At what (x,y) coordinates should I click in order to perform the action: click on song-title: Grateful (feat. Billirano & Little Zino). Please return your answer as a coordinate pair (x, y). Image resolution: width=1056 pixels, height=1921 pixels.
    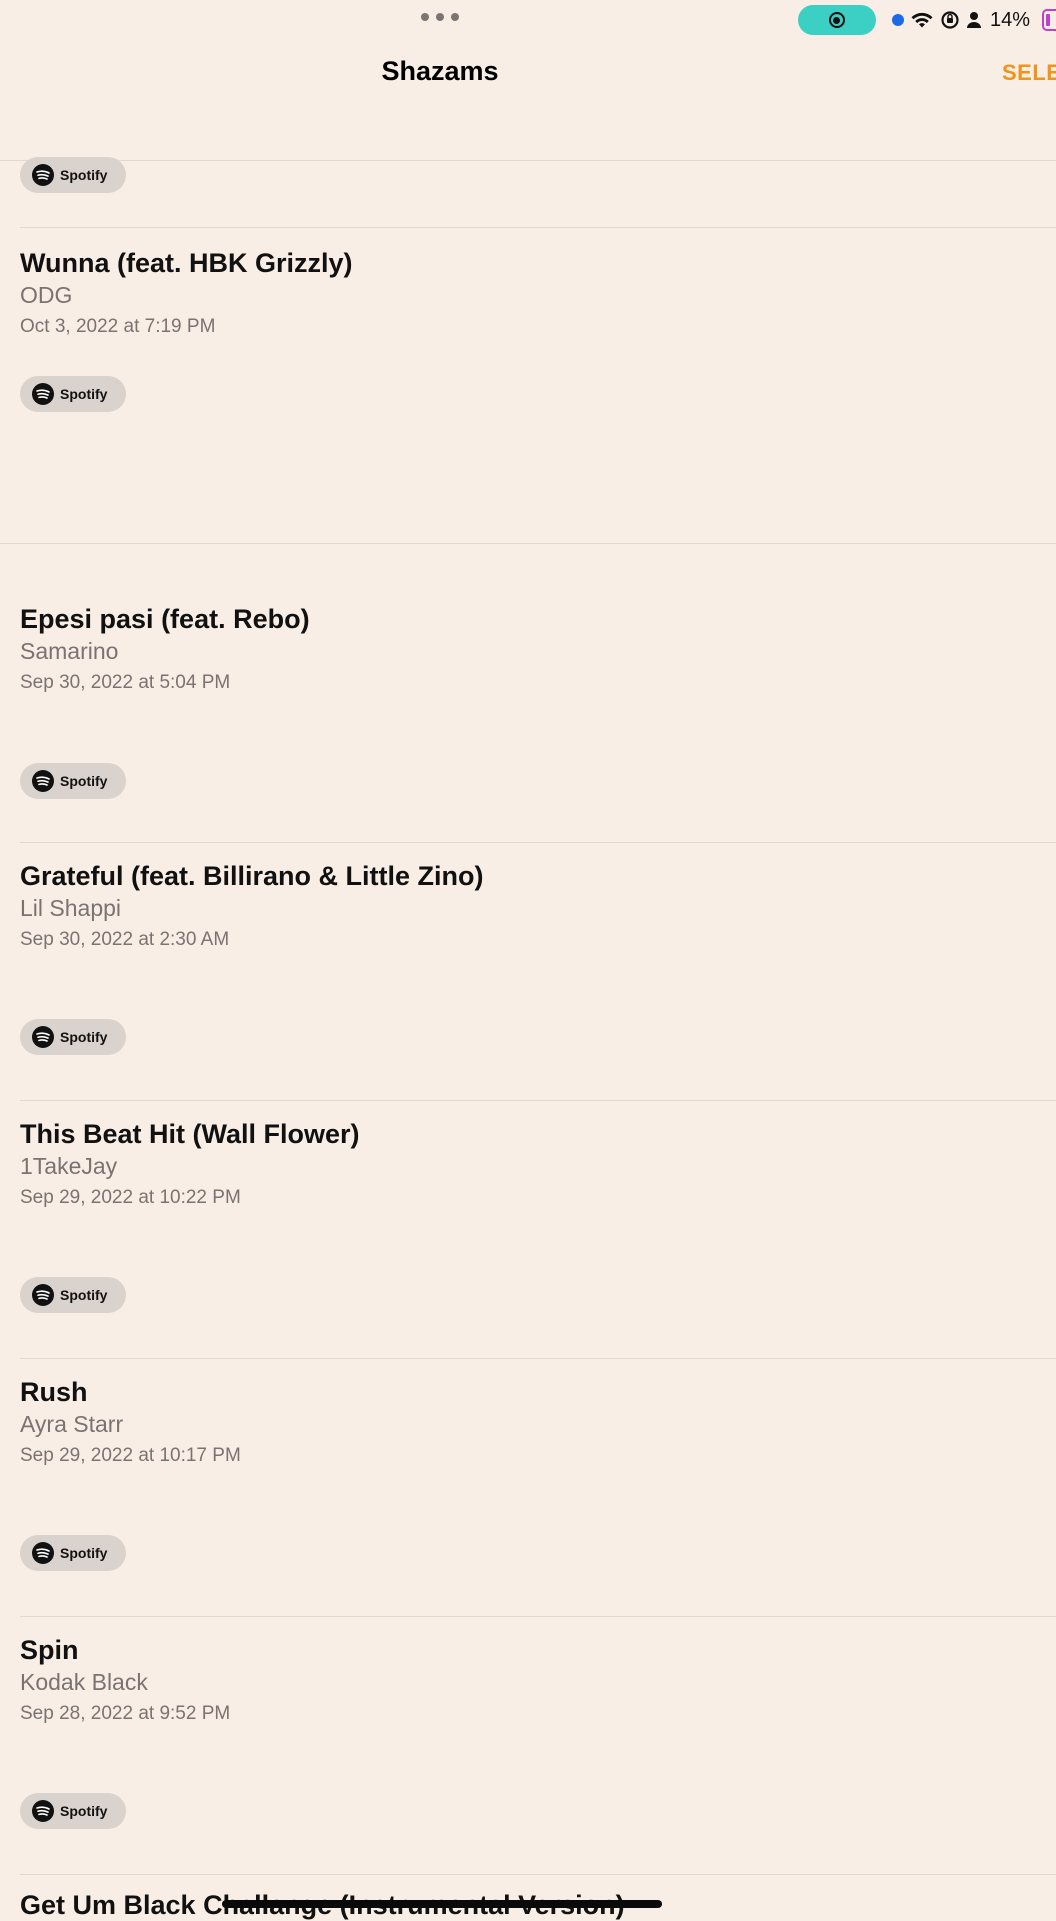
    Looking at the image, I should click on (252, 876).